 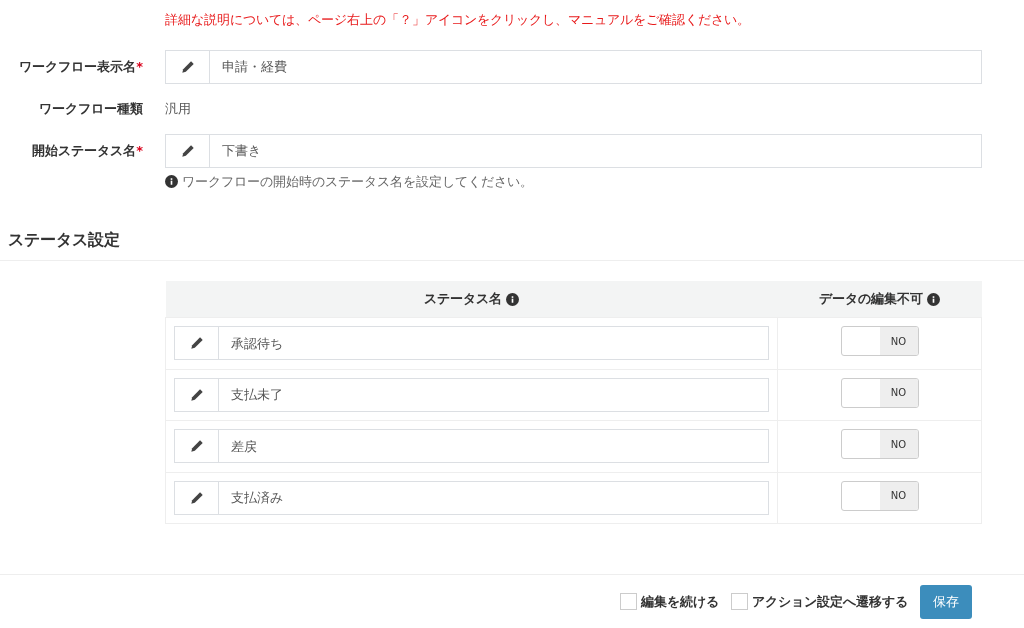 What do you see at coordinates (494, 497) in the screenshot?
I see `text-input: 支払済み` at bounding box center [494, 497].